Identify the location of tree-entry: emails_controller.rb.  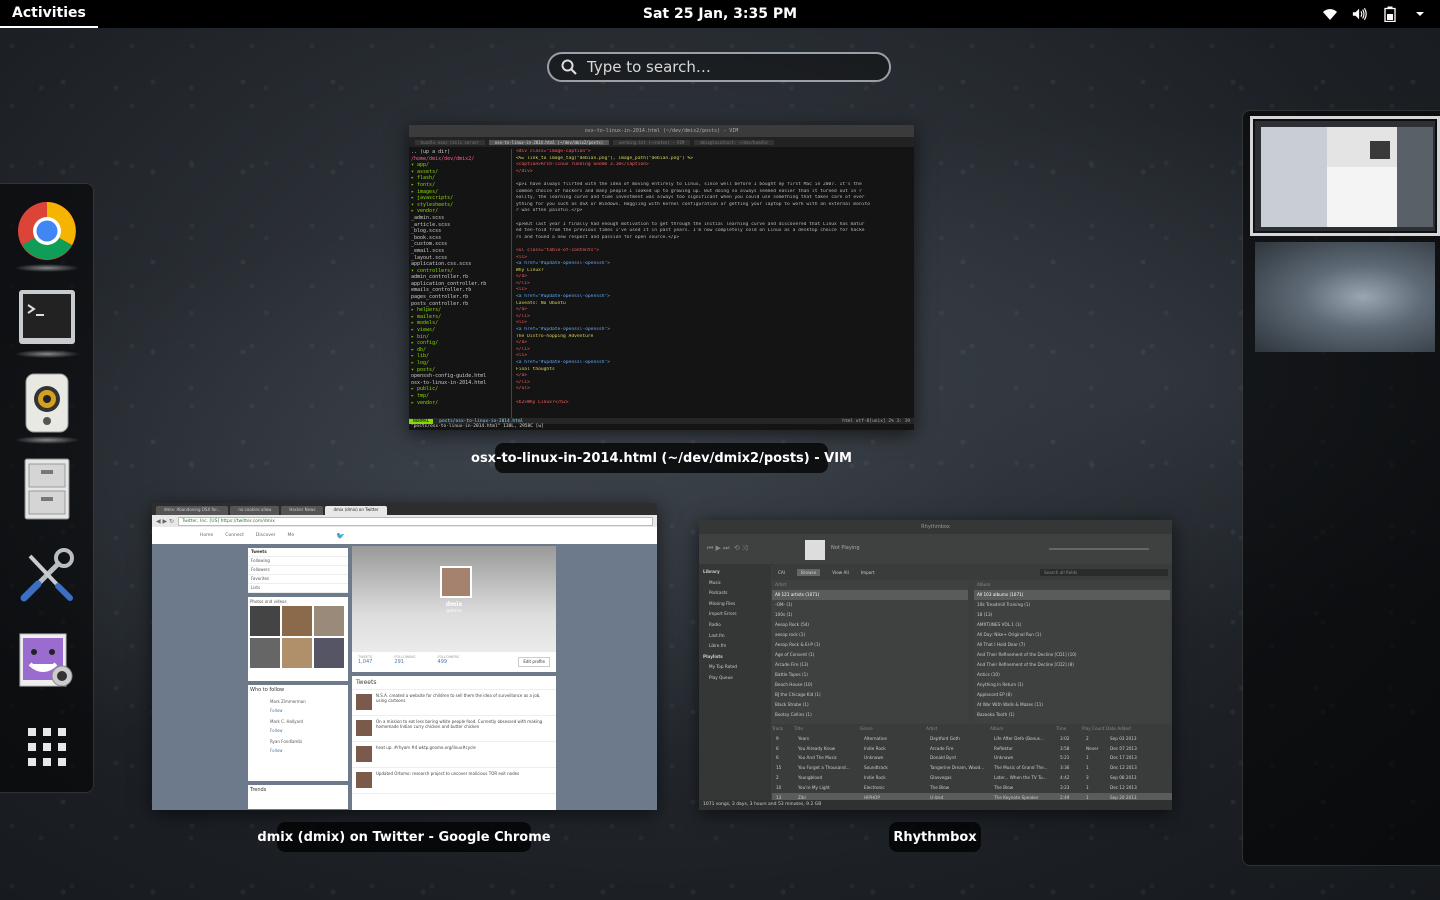
(441, 290).